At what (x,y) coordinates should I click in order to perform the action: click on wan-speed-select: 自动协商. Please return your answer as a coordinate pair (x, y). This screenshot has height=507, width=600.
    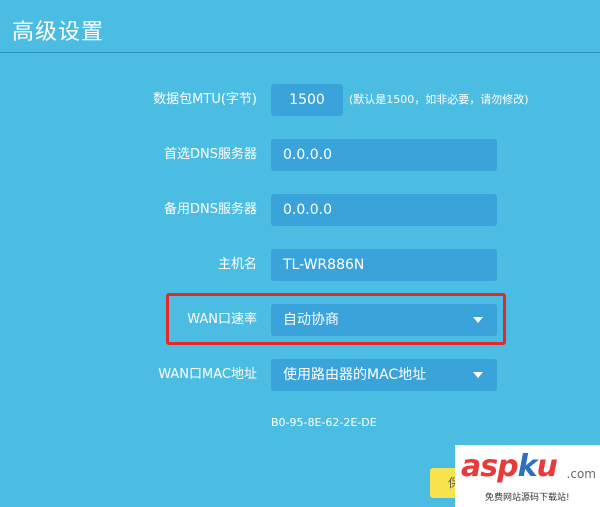
    Looking at the image, I should click on (384, 320).